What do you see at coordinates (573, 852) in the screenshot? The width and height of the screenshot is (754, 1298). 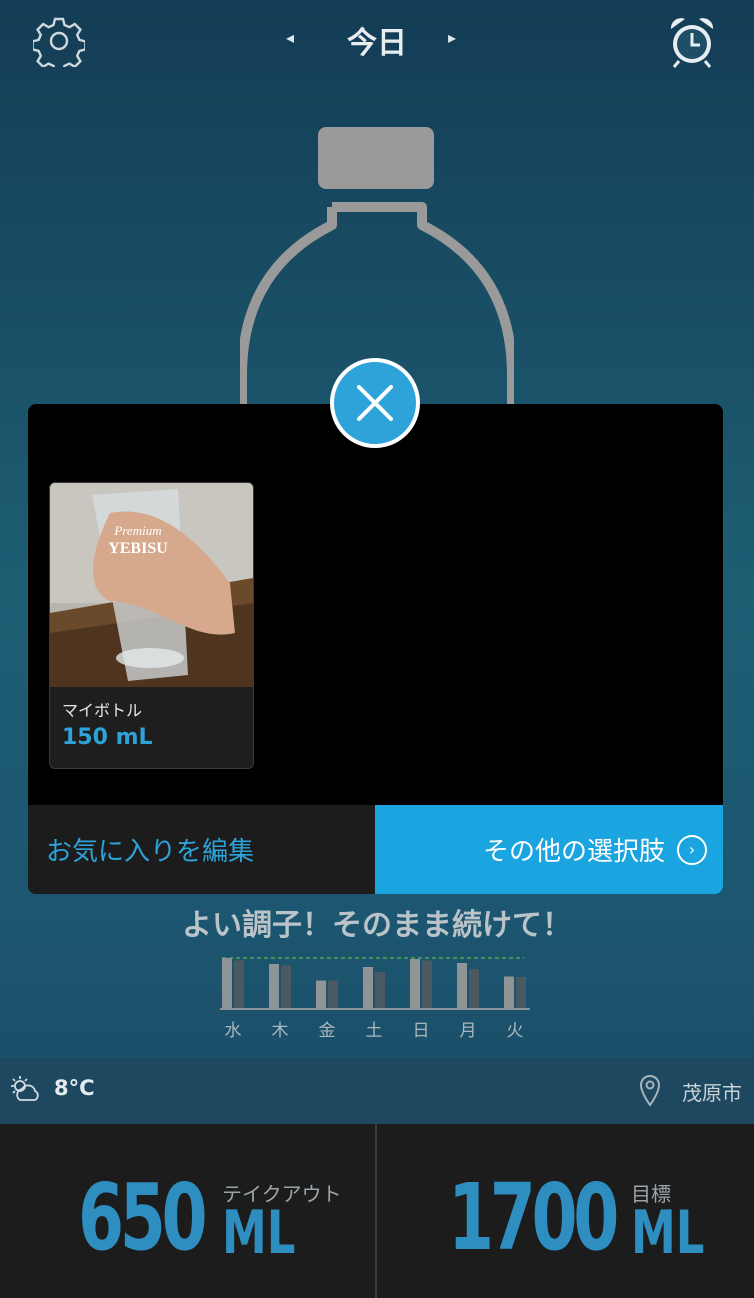 I see `more-options-label: その他の選択肢` at bounding box center [573, 852].